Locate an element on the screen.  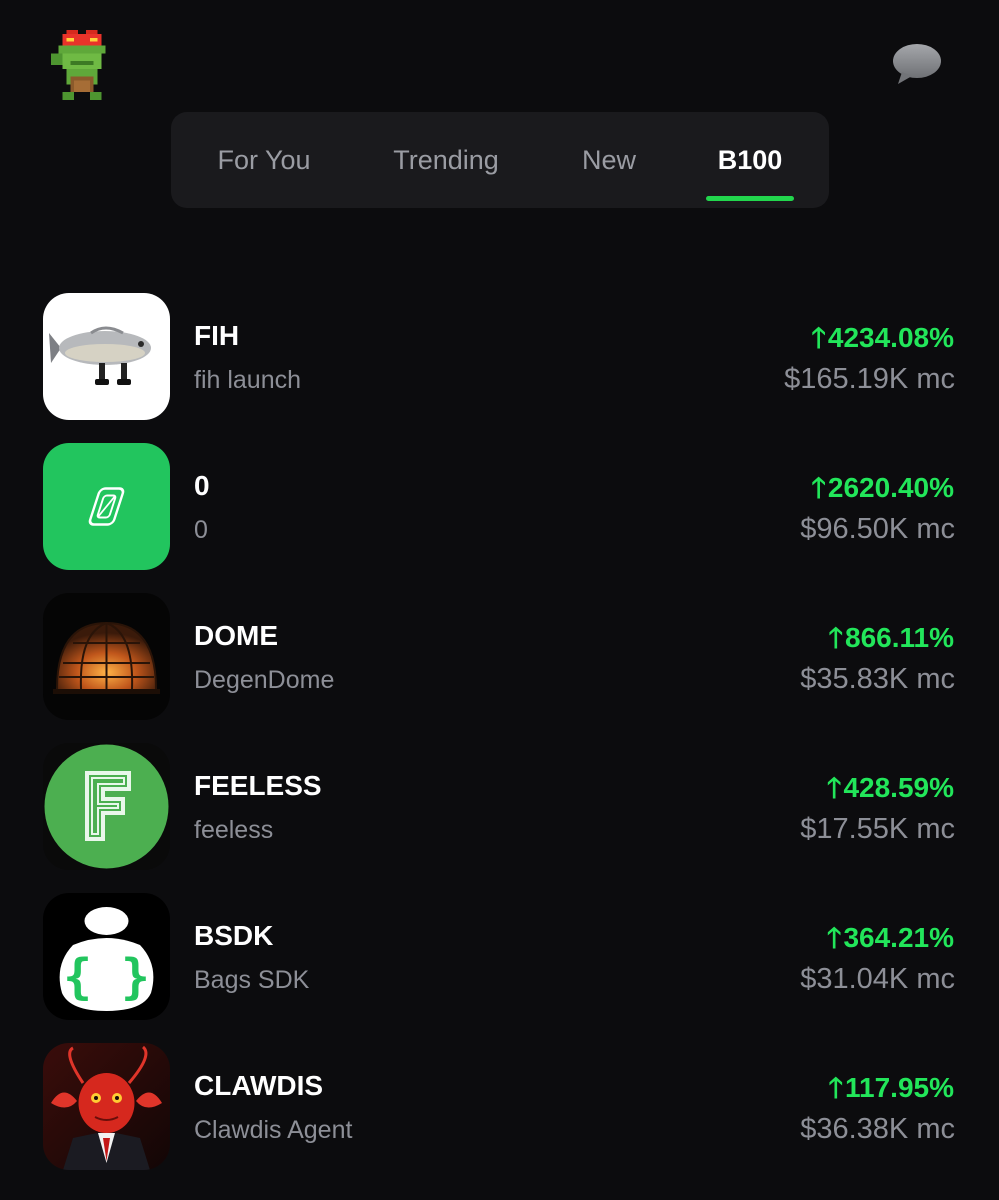
price-change: 🡑866.11% is located at coordinates (891, 641).